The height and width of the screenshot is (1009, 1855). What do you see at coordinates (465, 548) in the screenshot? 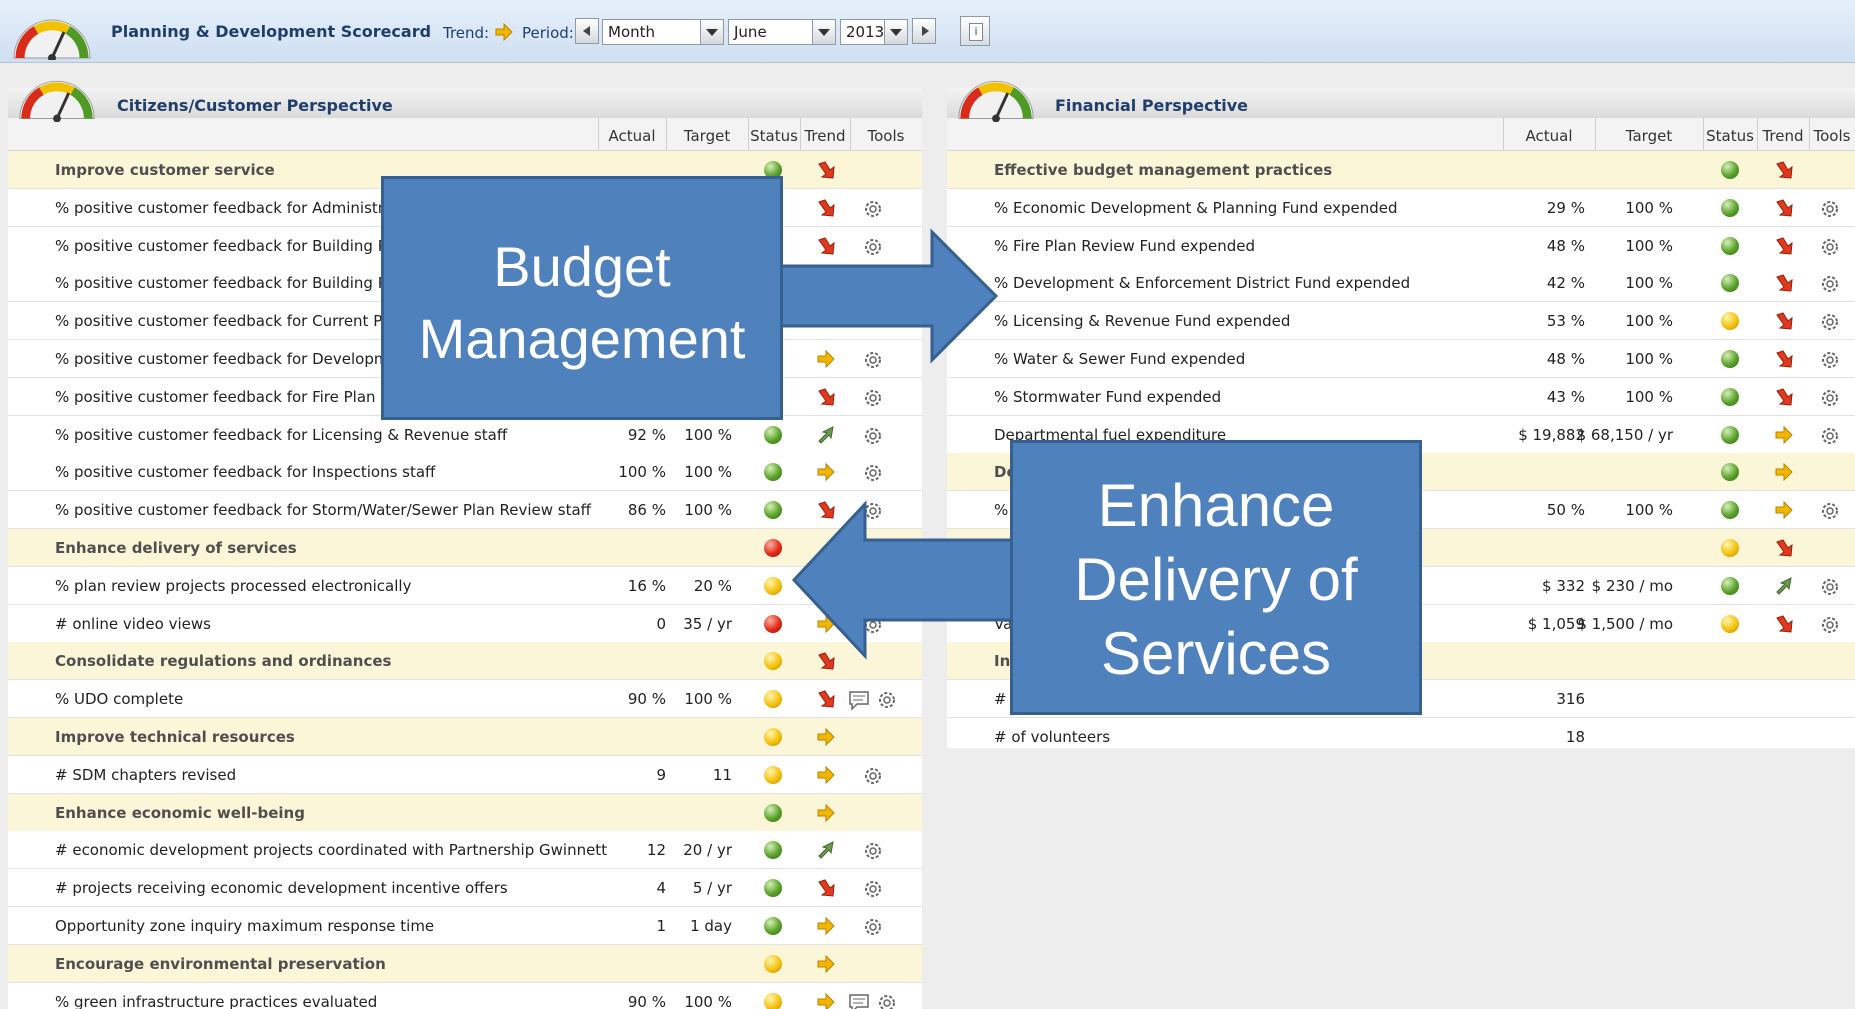
I see `objective-row: Enhance delivery of services` at bounding box center [465, 548].